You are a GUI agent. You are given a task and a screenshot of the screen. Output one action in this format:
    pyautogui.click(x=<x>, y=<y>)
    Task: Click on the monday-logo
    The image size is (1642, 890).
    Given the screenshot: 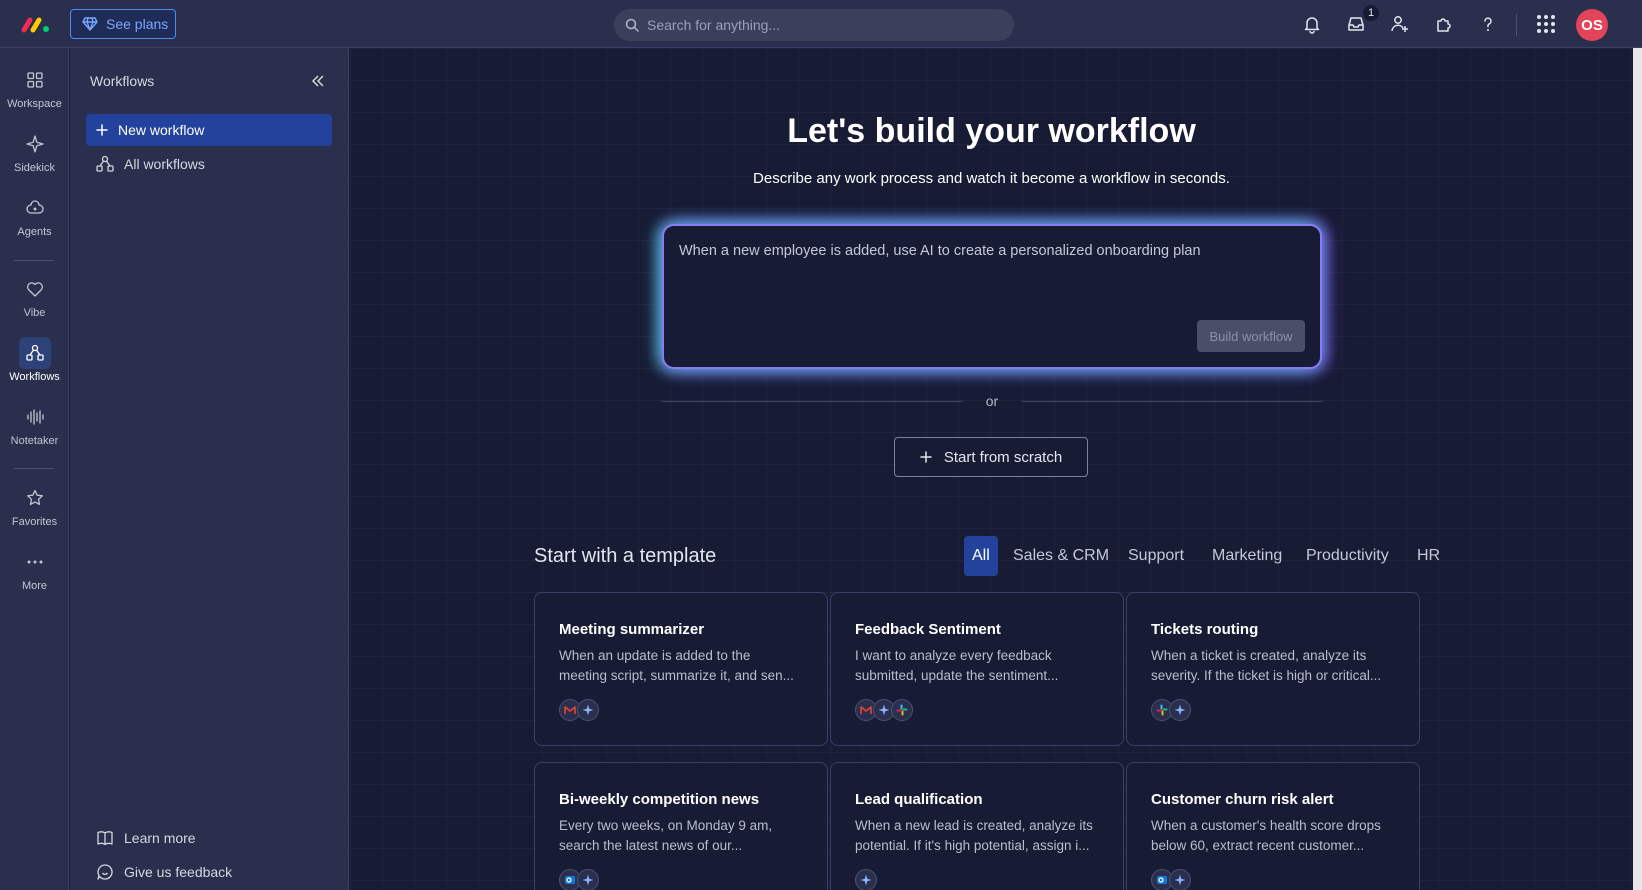 What is the action you would take?
    pyautogui.click(x=36, y=24)
    